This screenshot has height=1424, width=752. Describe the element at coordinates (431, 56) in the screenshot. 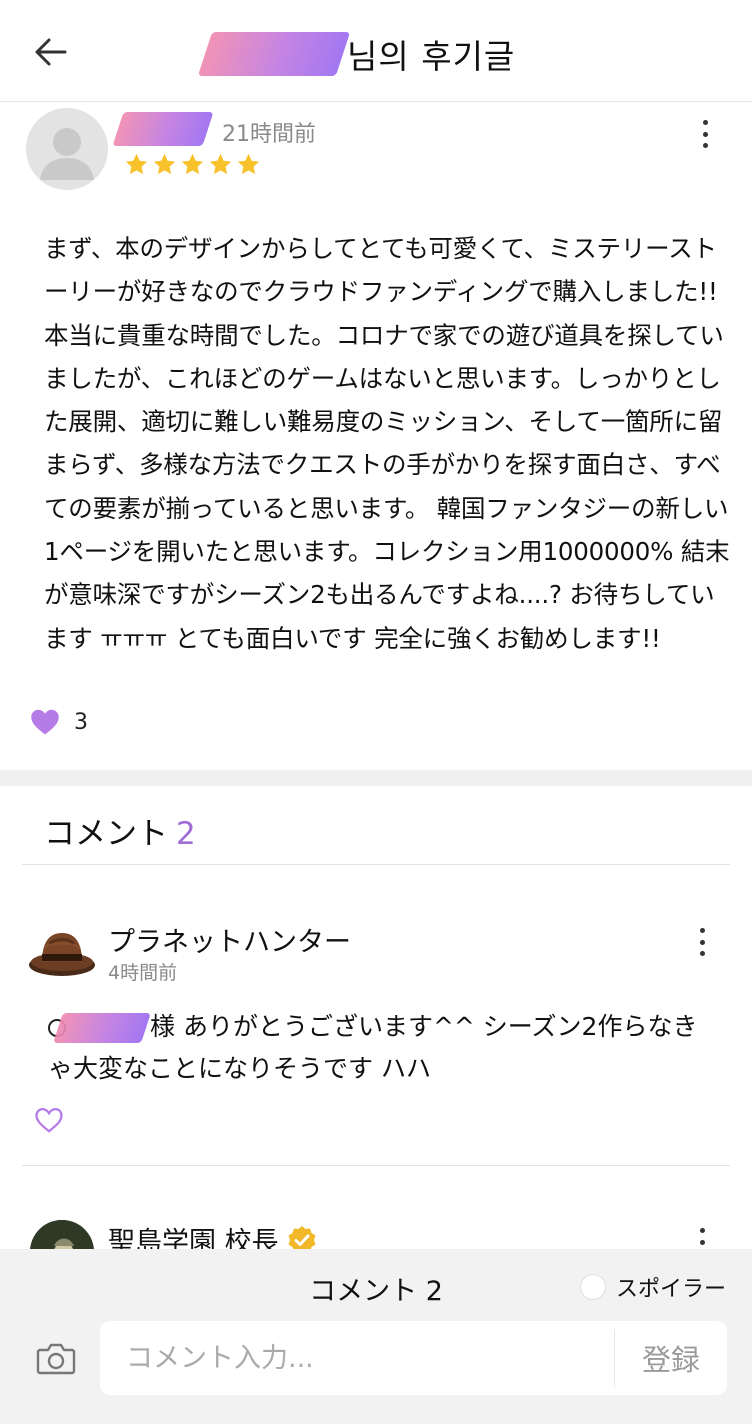

I see `page-title: 님의 후기글` at that location.